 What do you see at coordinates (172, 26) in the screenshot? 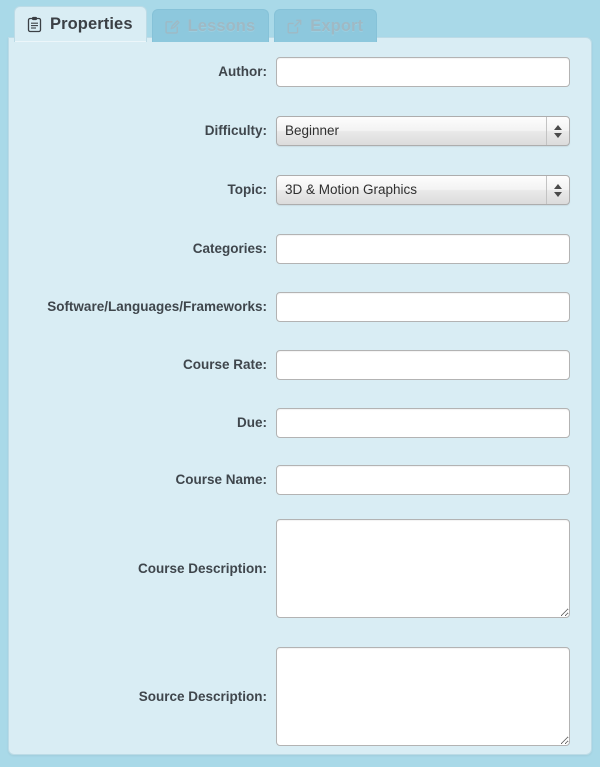
I see `edit-square-icon` at bounding box center [172, 26].